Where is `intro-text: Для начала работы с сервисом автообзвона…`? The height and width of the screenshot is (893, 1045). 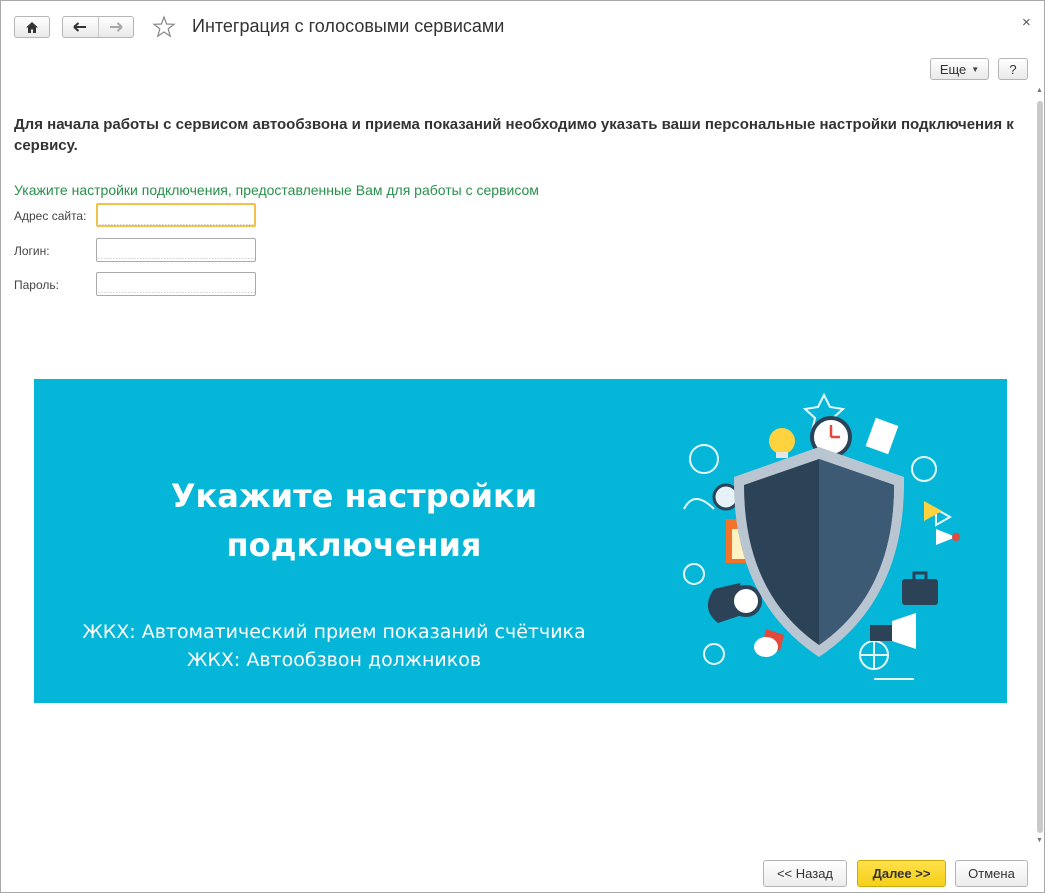
intro-text: Для начала работы с сервисом автообзвона… is located at coordinates (514, 135).